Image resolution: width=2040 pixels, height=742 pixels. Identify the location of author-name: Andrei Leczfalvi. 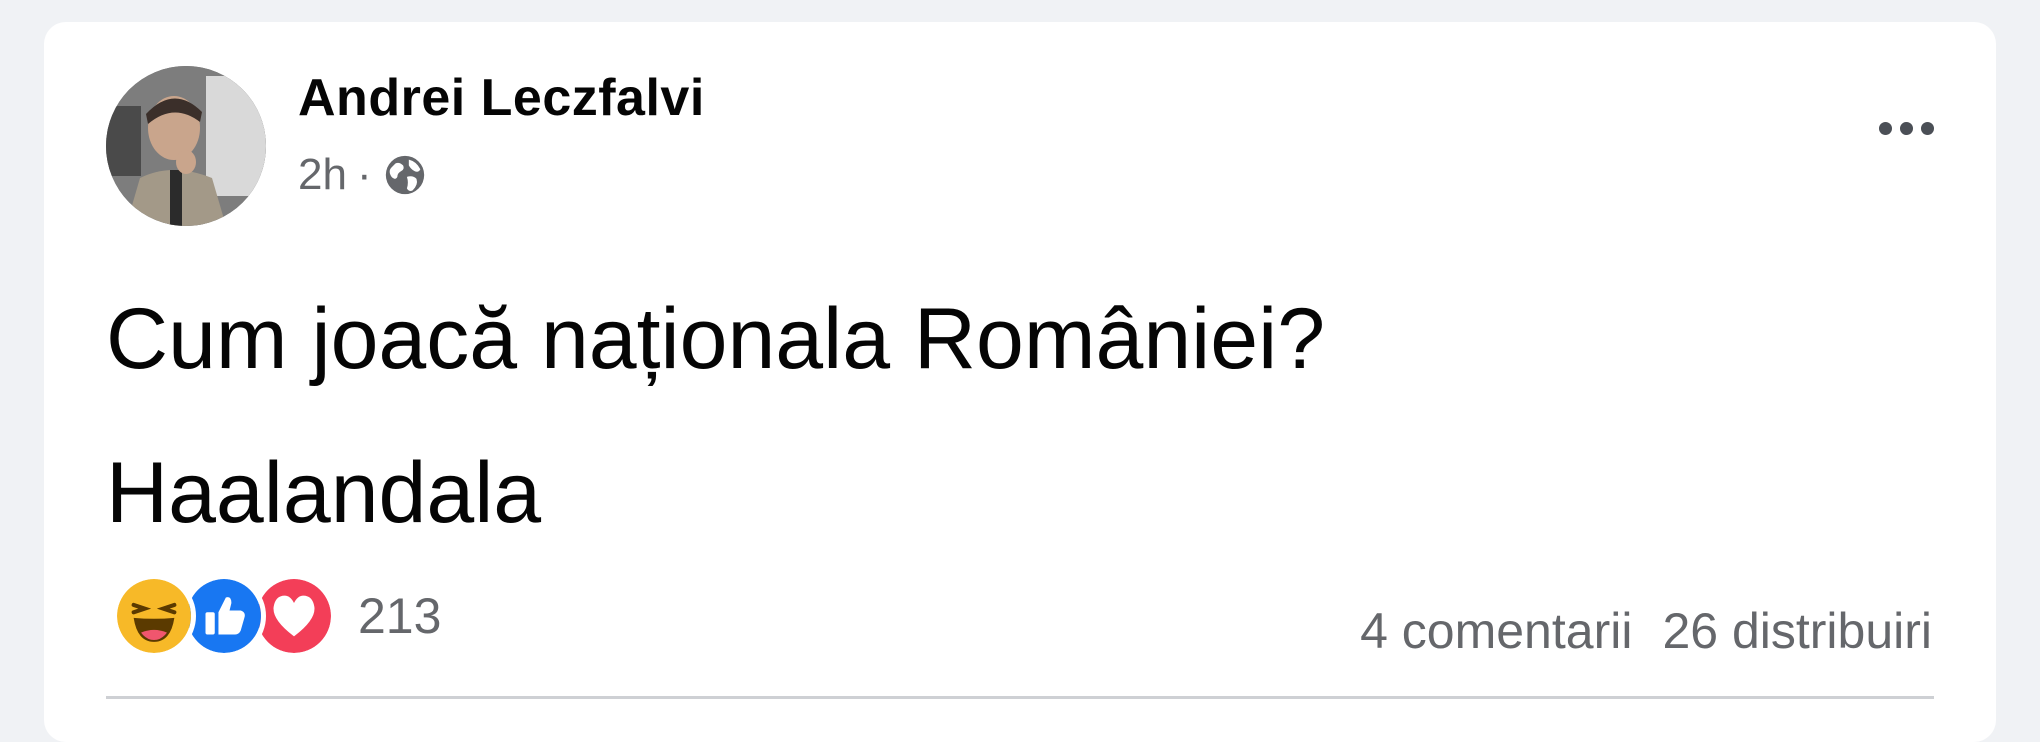
(501, 98).